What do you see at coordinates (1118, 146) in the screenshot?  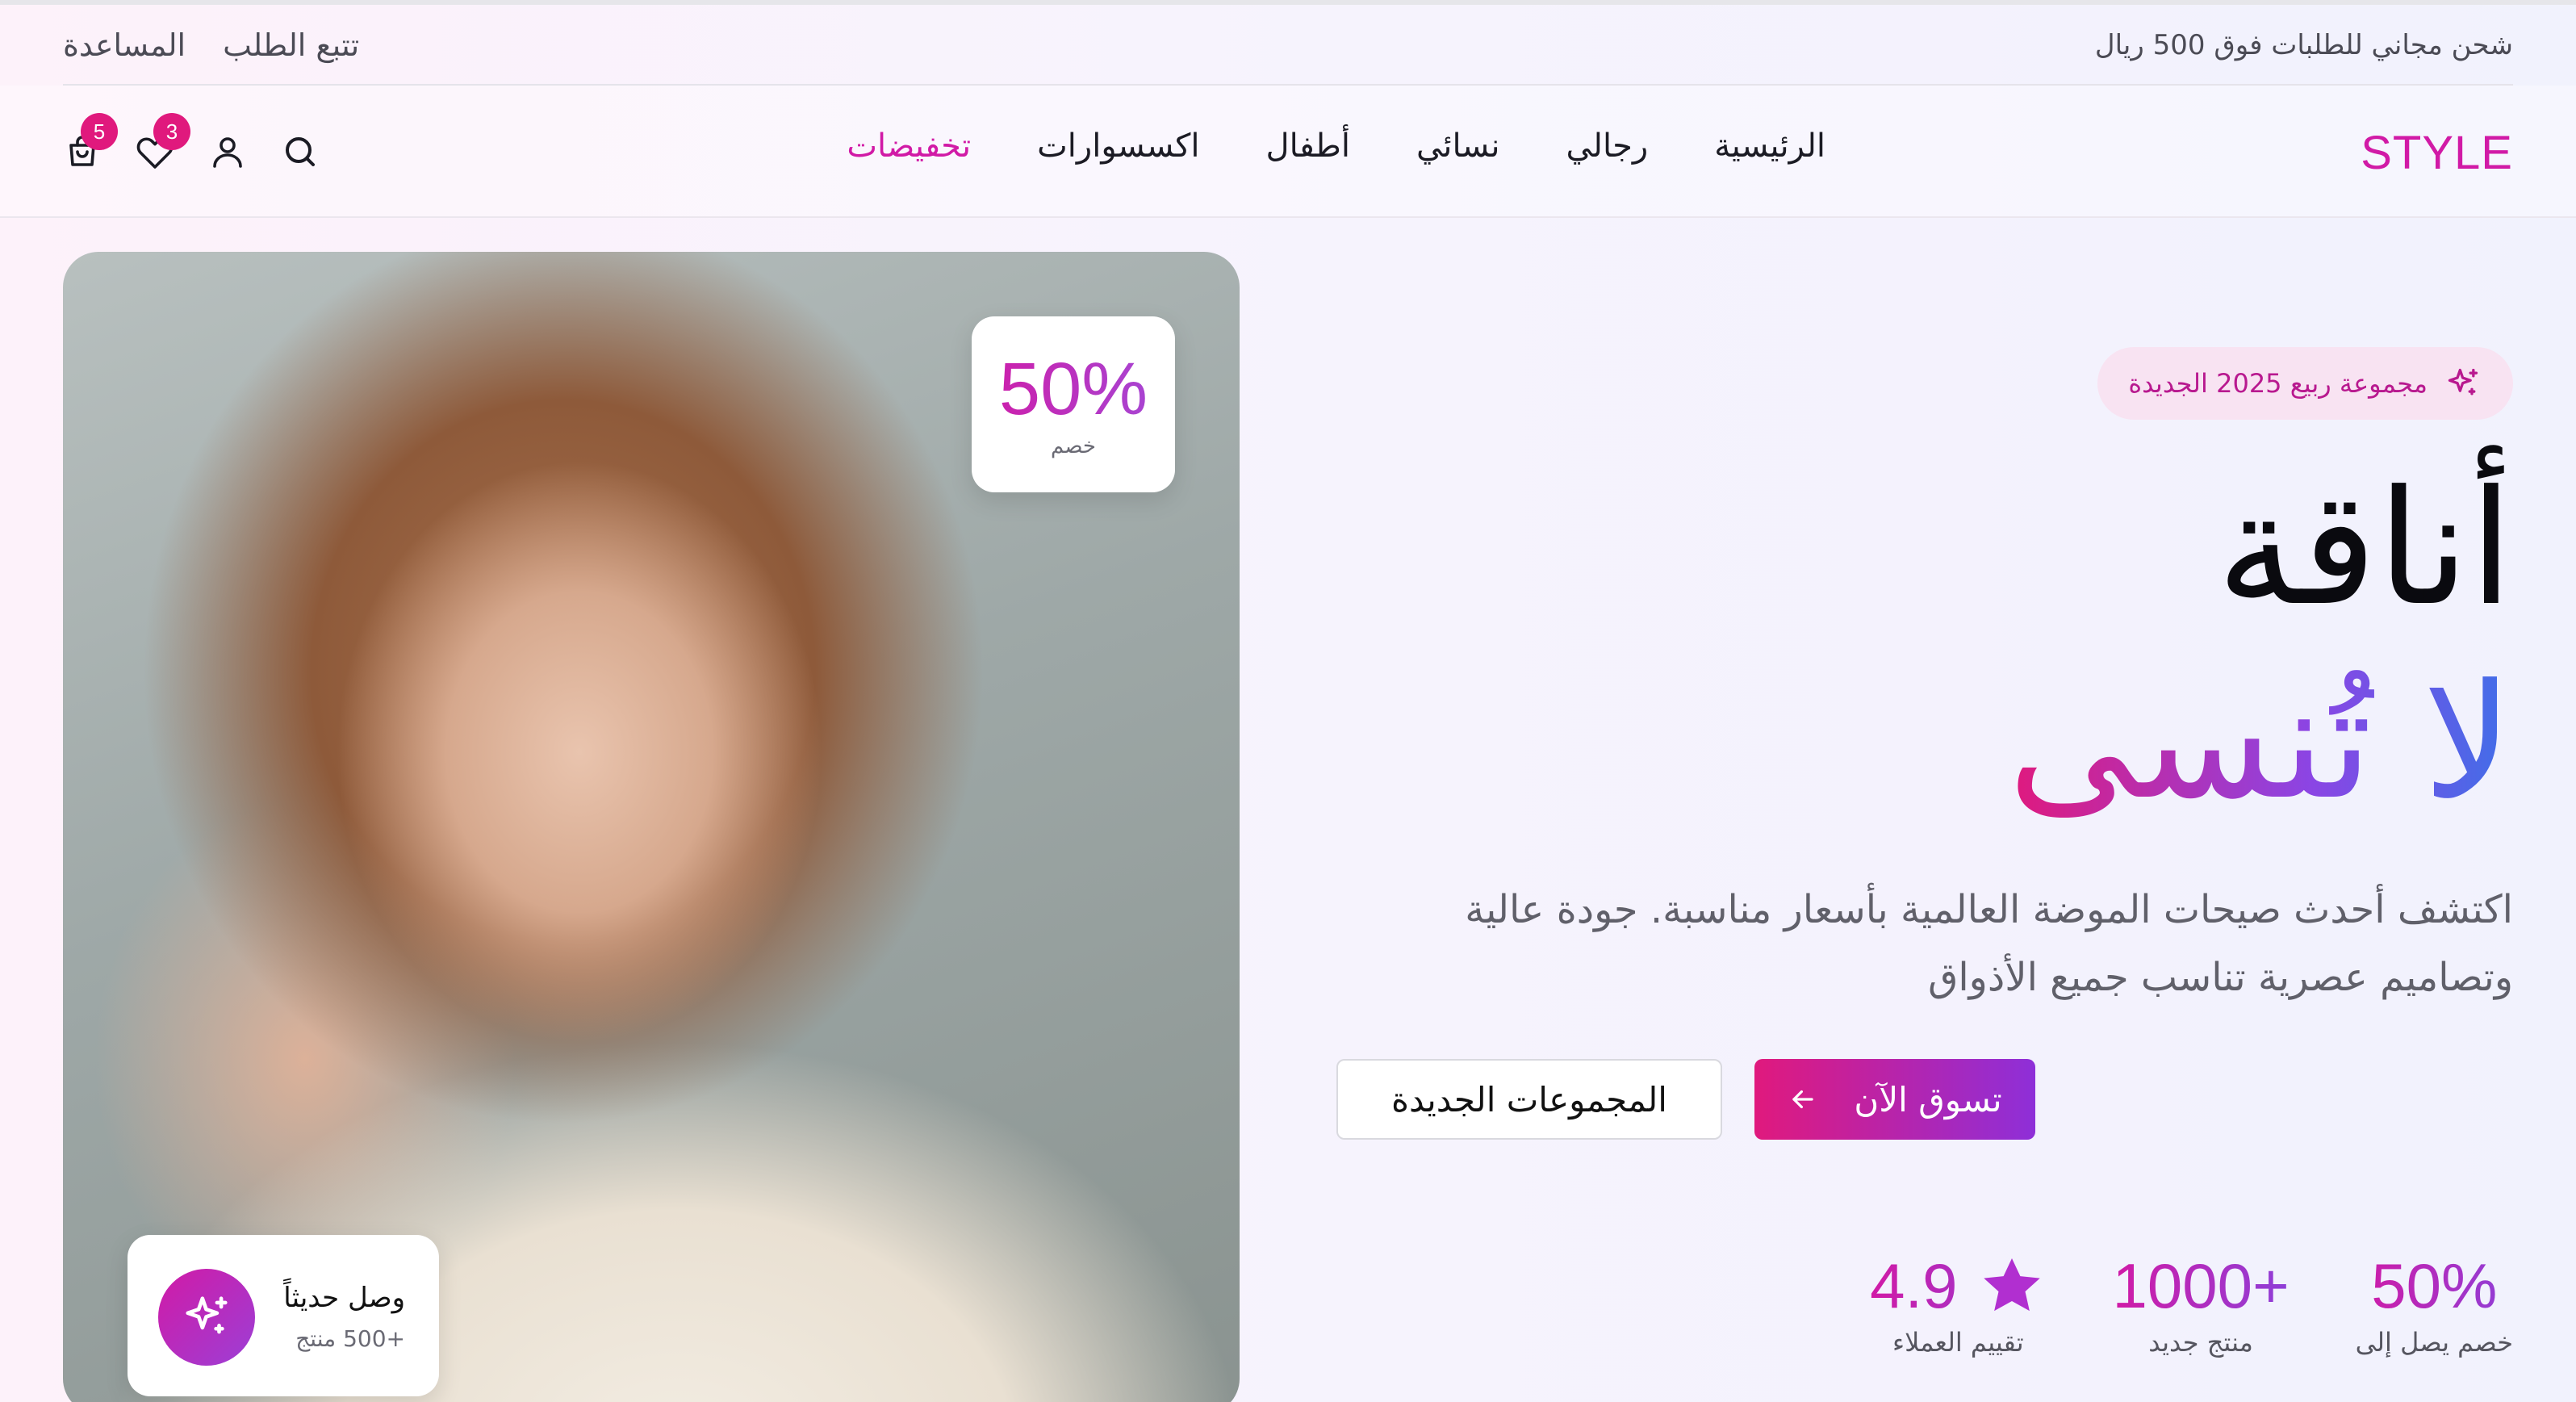 I see `nav-link-accessories: اكسسوارات` at bounding box center [1118, 146].